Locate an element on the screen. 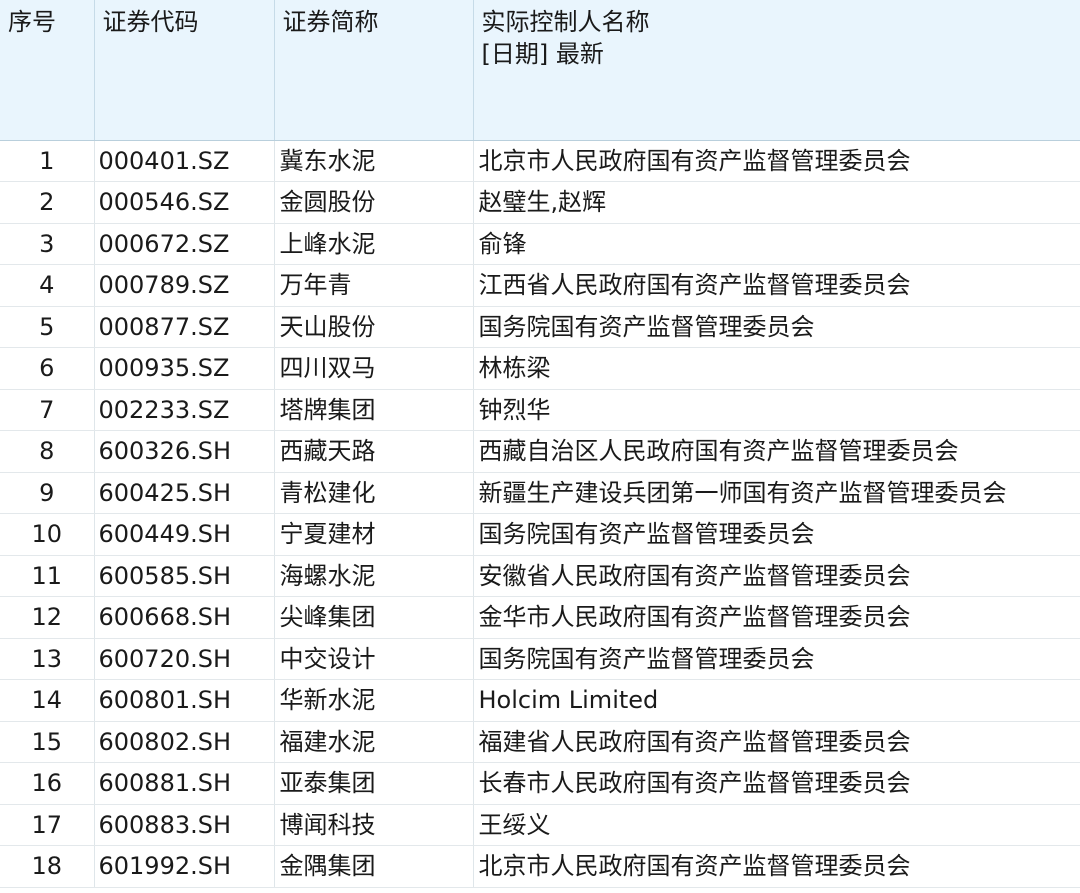 This screenshot has width=1080, height=893. cell-controller: 金华市人民政府国有资产监督管理委员会 is located at coordinates (776, 617).